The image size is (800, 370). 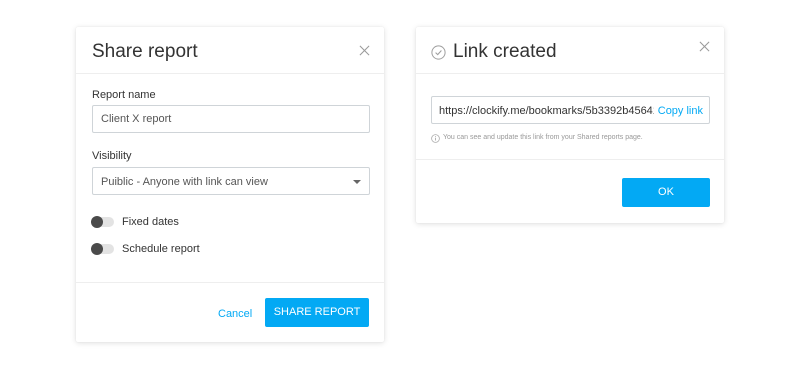 I want to click on share-dialog-title: Share report, so click(x=145, y=51).